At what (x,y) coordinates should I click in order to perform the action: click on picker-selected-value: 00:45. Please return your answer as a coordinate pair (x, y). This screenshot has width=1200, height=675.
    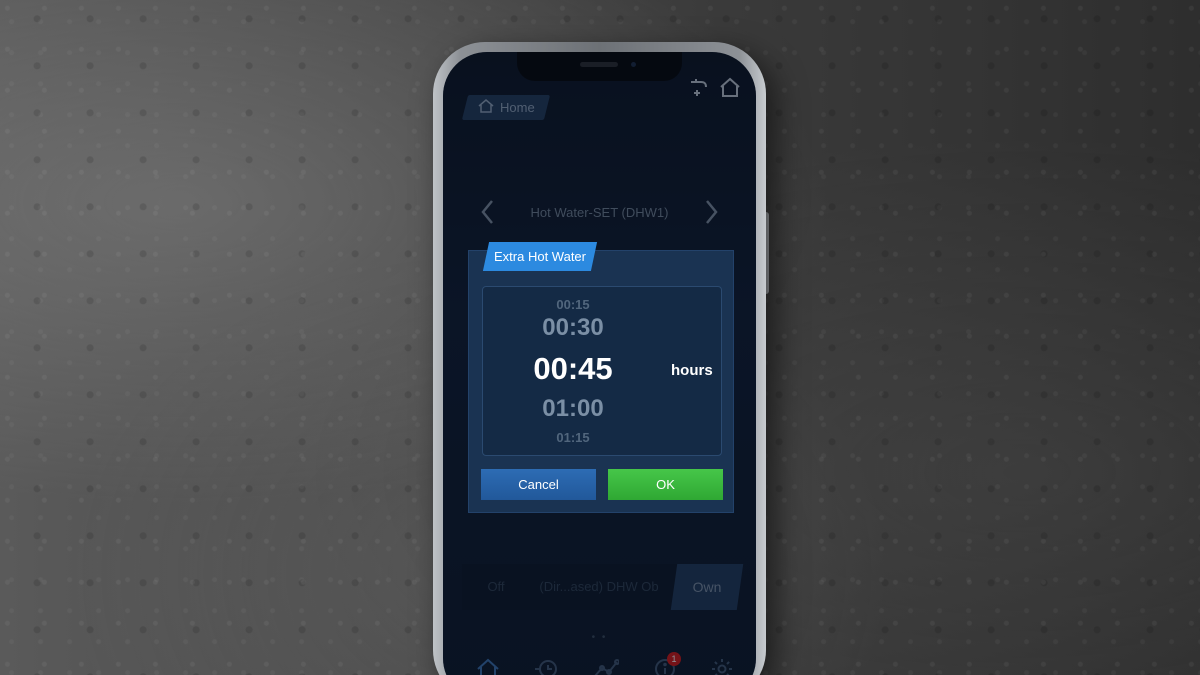
    Looking at the image, I should click on (573, 369).